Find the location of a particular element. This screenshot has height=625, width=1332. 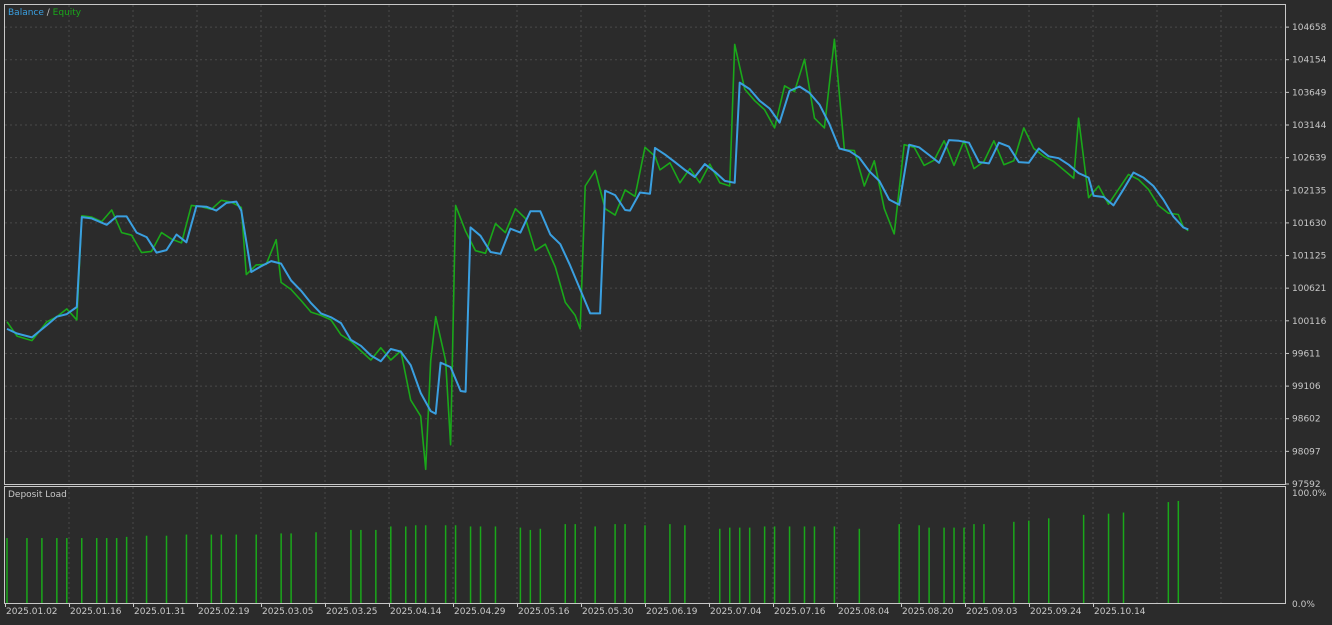

y-tick-label: 101630 is located at coordinates (1309, 224).